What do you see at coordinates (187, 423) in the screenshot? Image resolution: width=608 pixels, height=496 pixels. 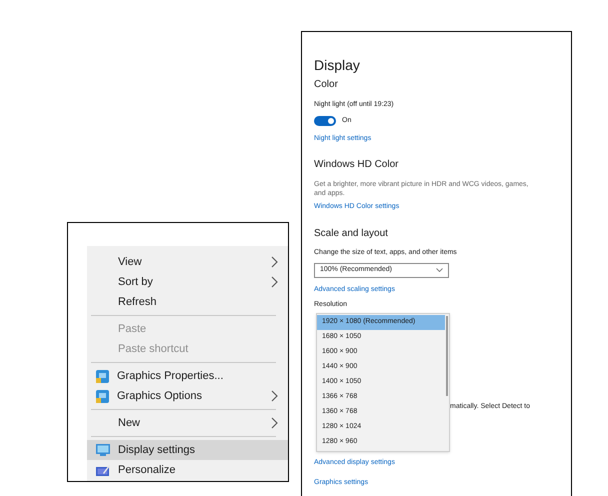 I see `menu-item: New` at bounding box center [187, 423].